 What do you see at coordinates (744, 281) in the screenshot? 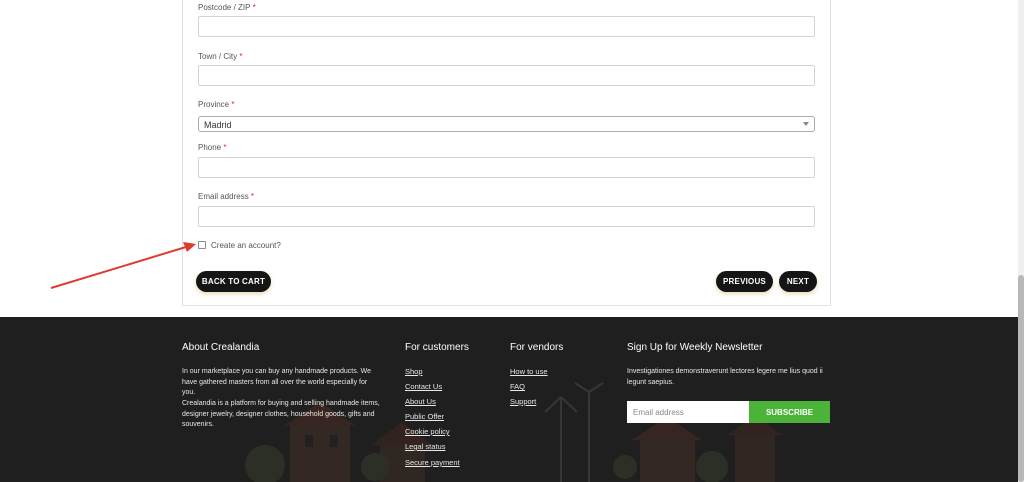
I see `previous-button: PREVIOUS` at bounding box center [744, 281].